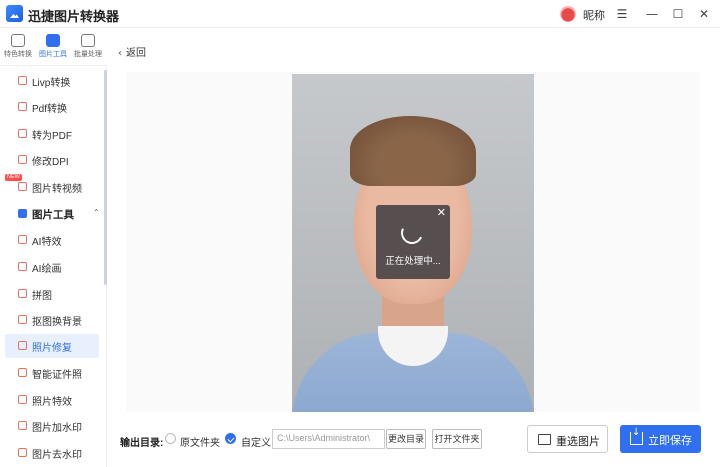 This screenshot has width=720, height=467. What do you see at coordinates (22, 425) in the screenshot?
I see `watermark-add-icon` at bounding box center [22, 425].